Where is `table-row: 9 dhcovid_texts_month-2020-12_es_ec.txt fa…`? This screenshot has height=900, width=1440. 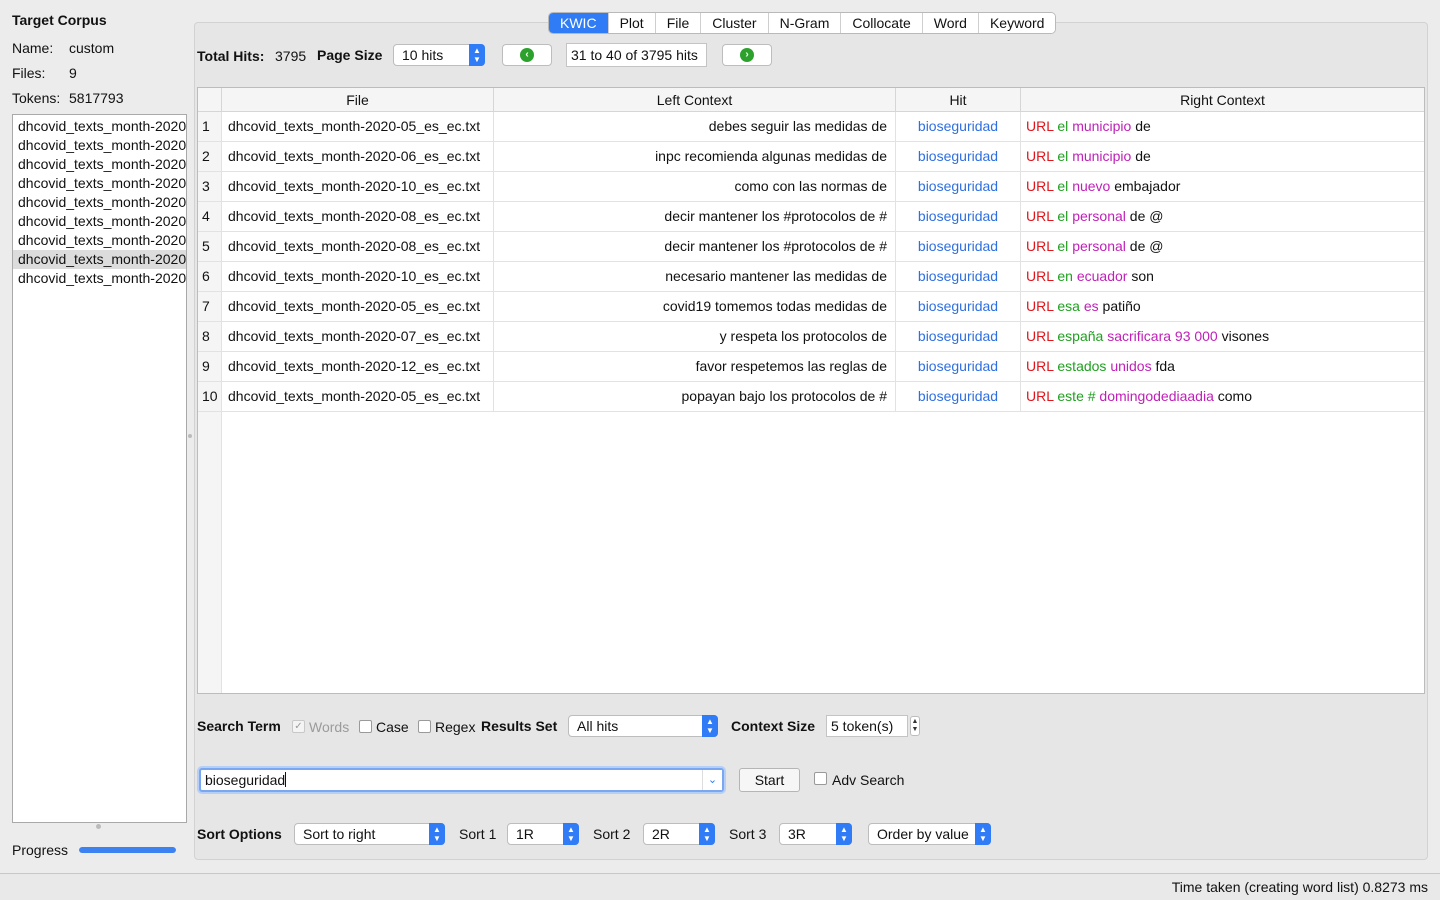
table-row: 9 dhcovid_texts_month-2020-12_es_ec.txt fa… is located at coordinates (811, 367).